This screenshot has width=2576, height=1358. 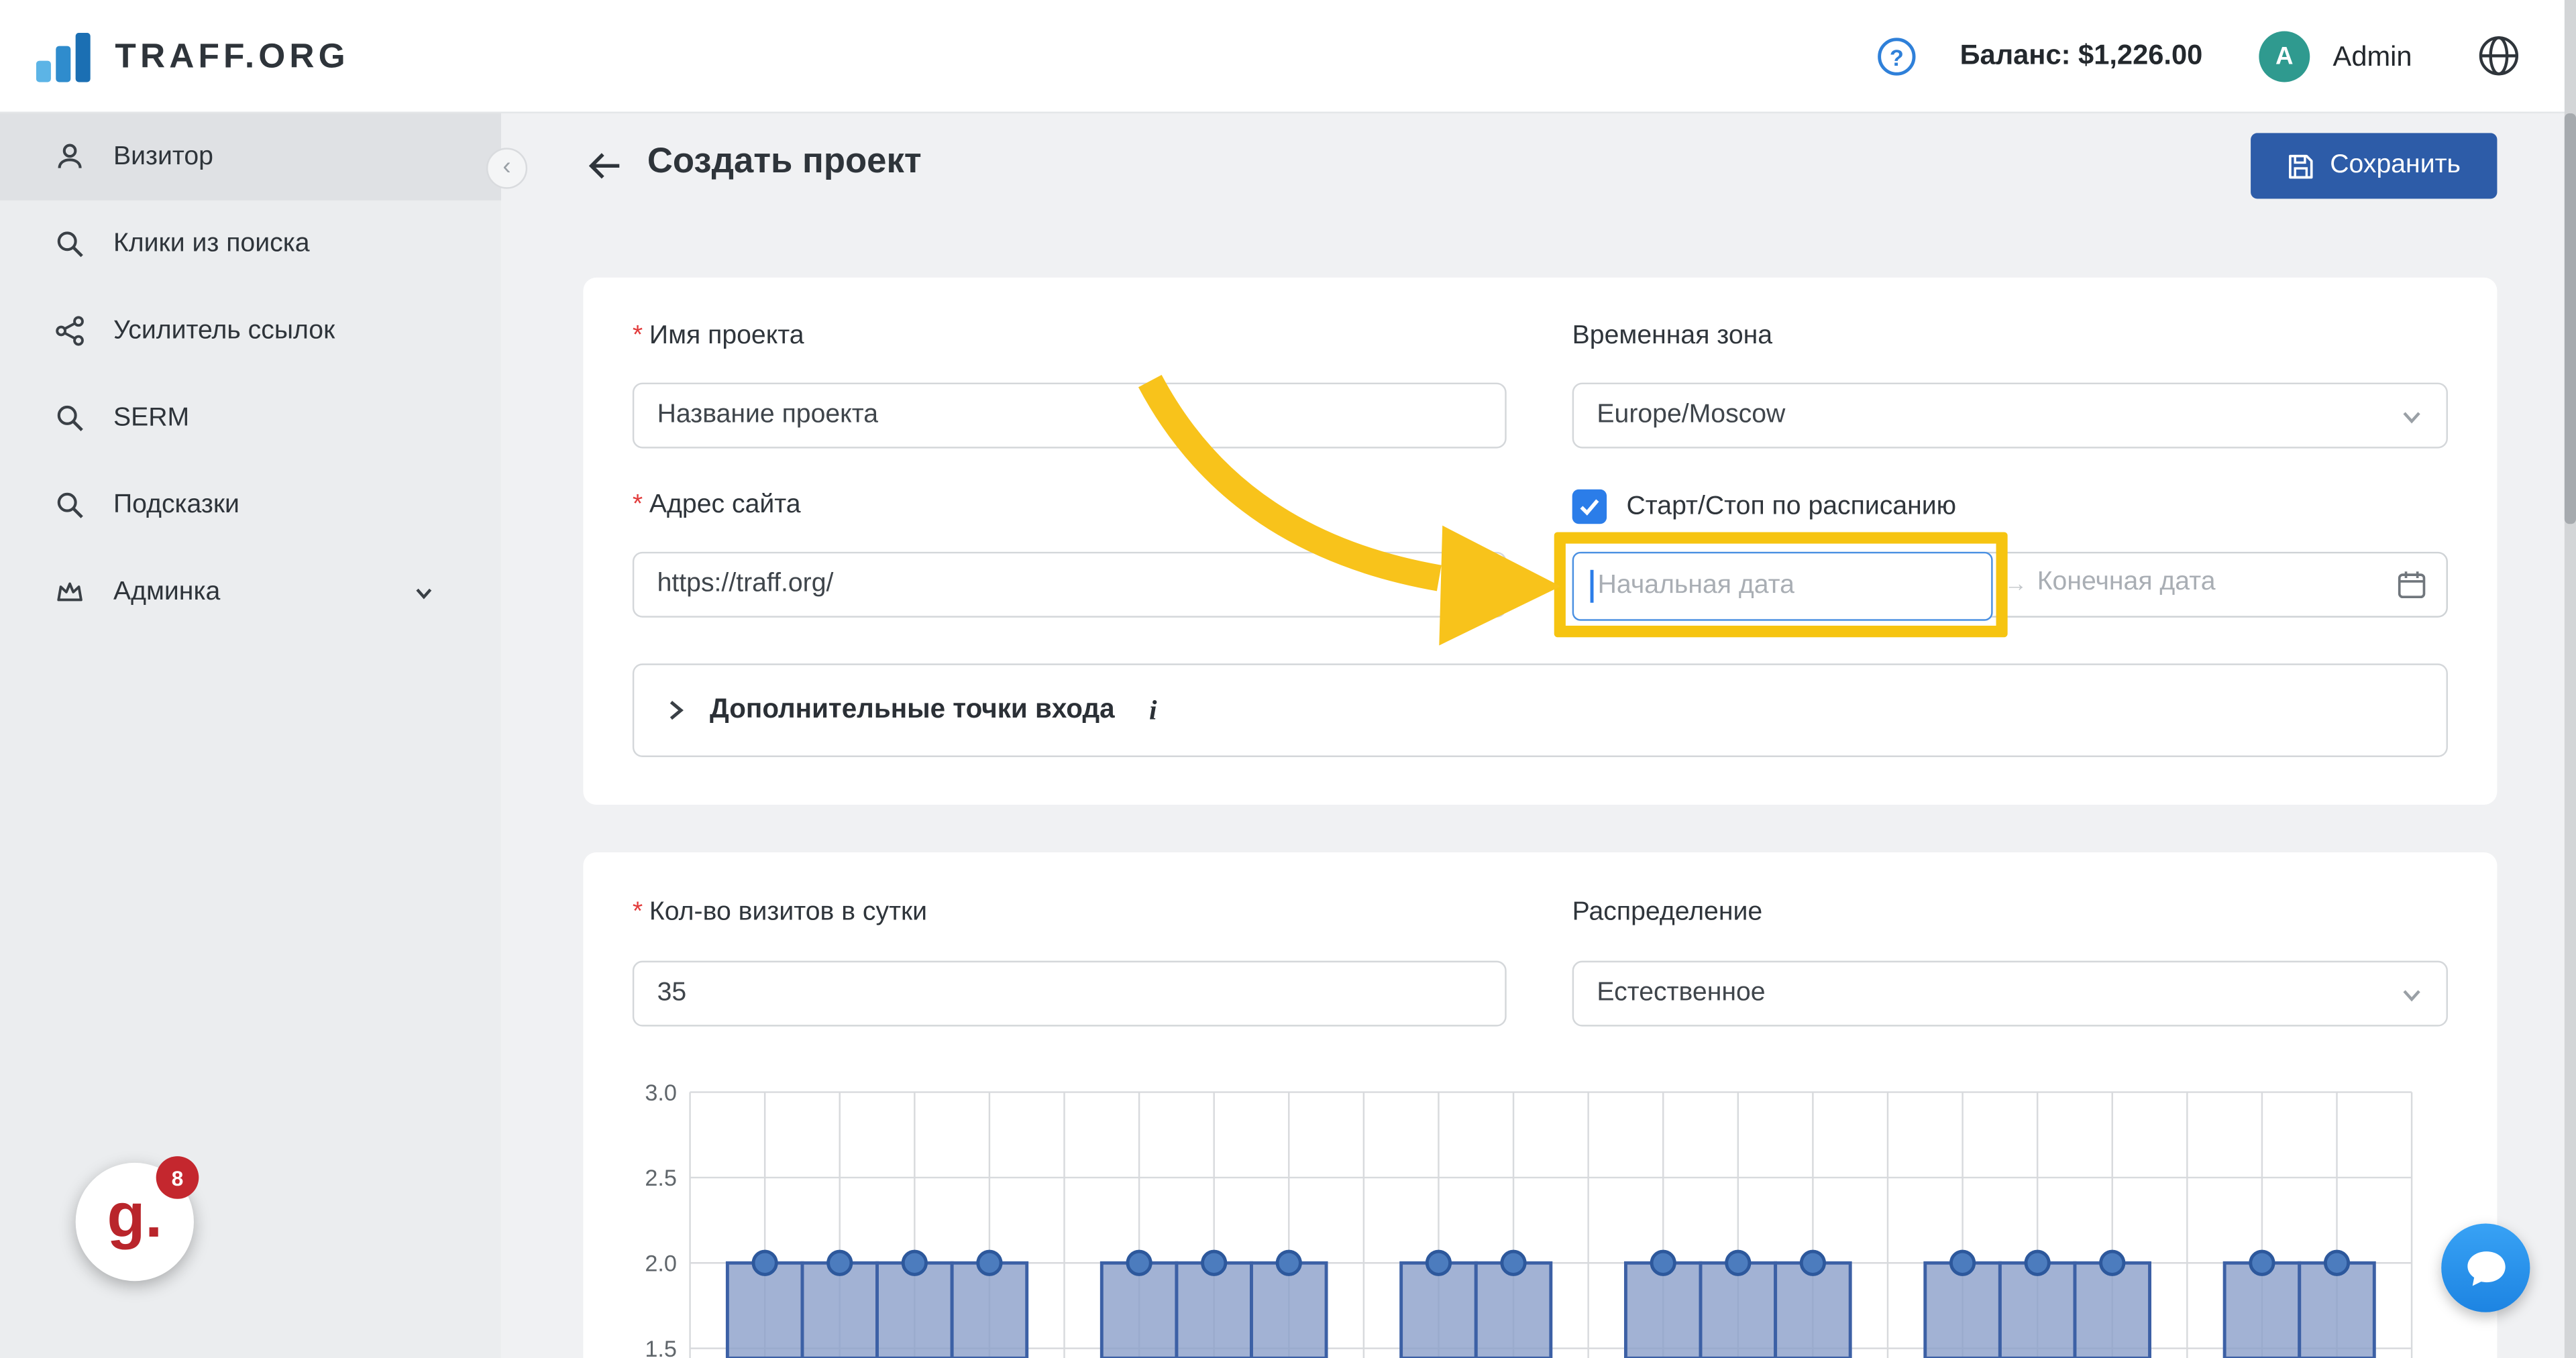 I want to click on svg-text: 3.0, so click(x=661, y=1093).